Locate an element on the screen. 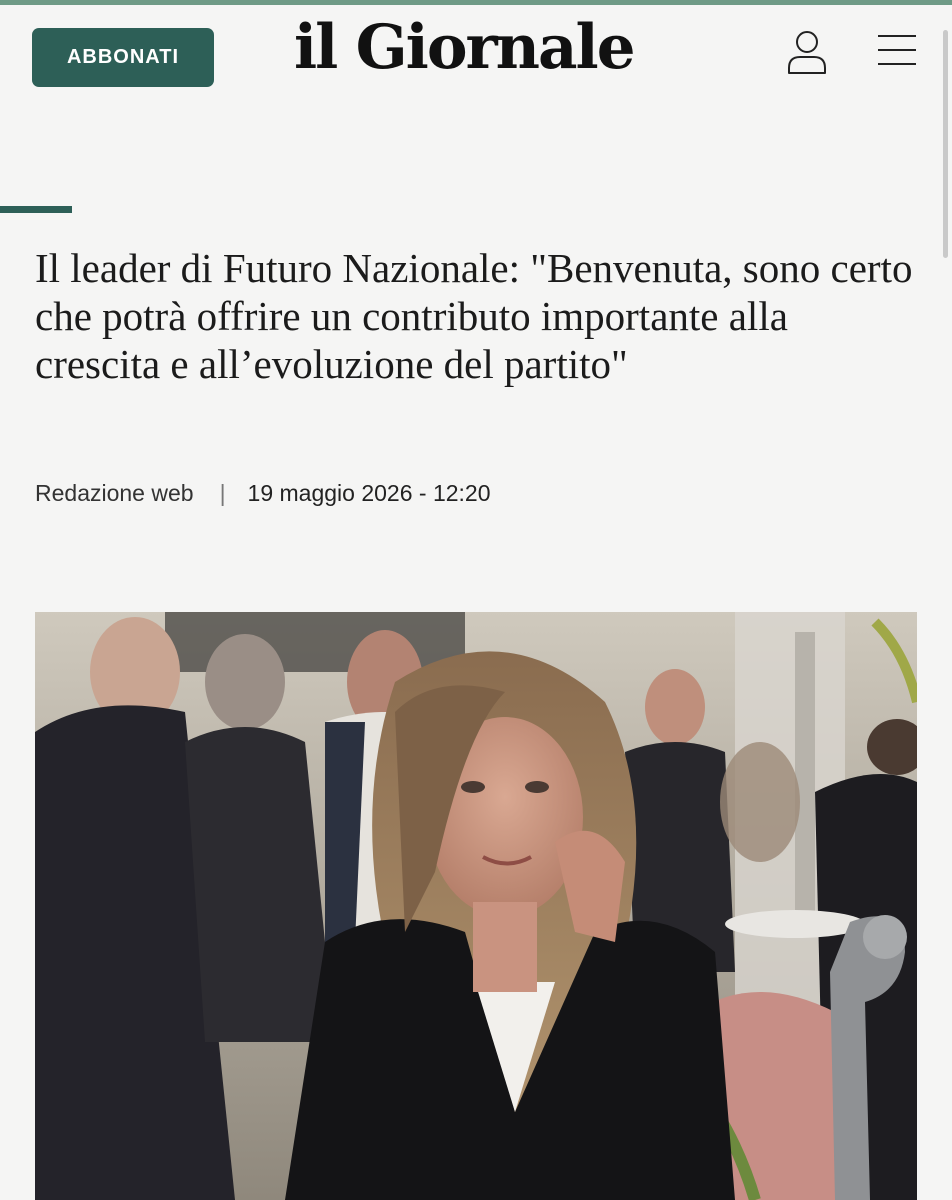  hamburger-menu-icon is located at coordinates (897, 50).